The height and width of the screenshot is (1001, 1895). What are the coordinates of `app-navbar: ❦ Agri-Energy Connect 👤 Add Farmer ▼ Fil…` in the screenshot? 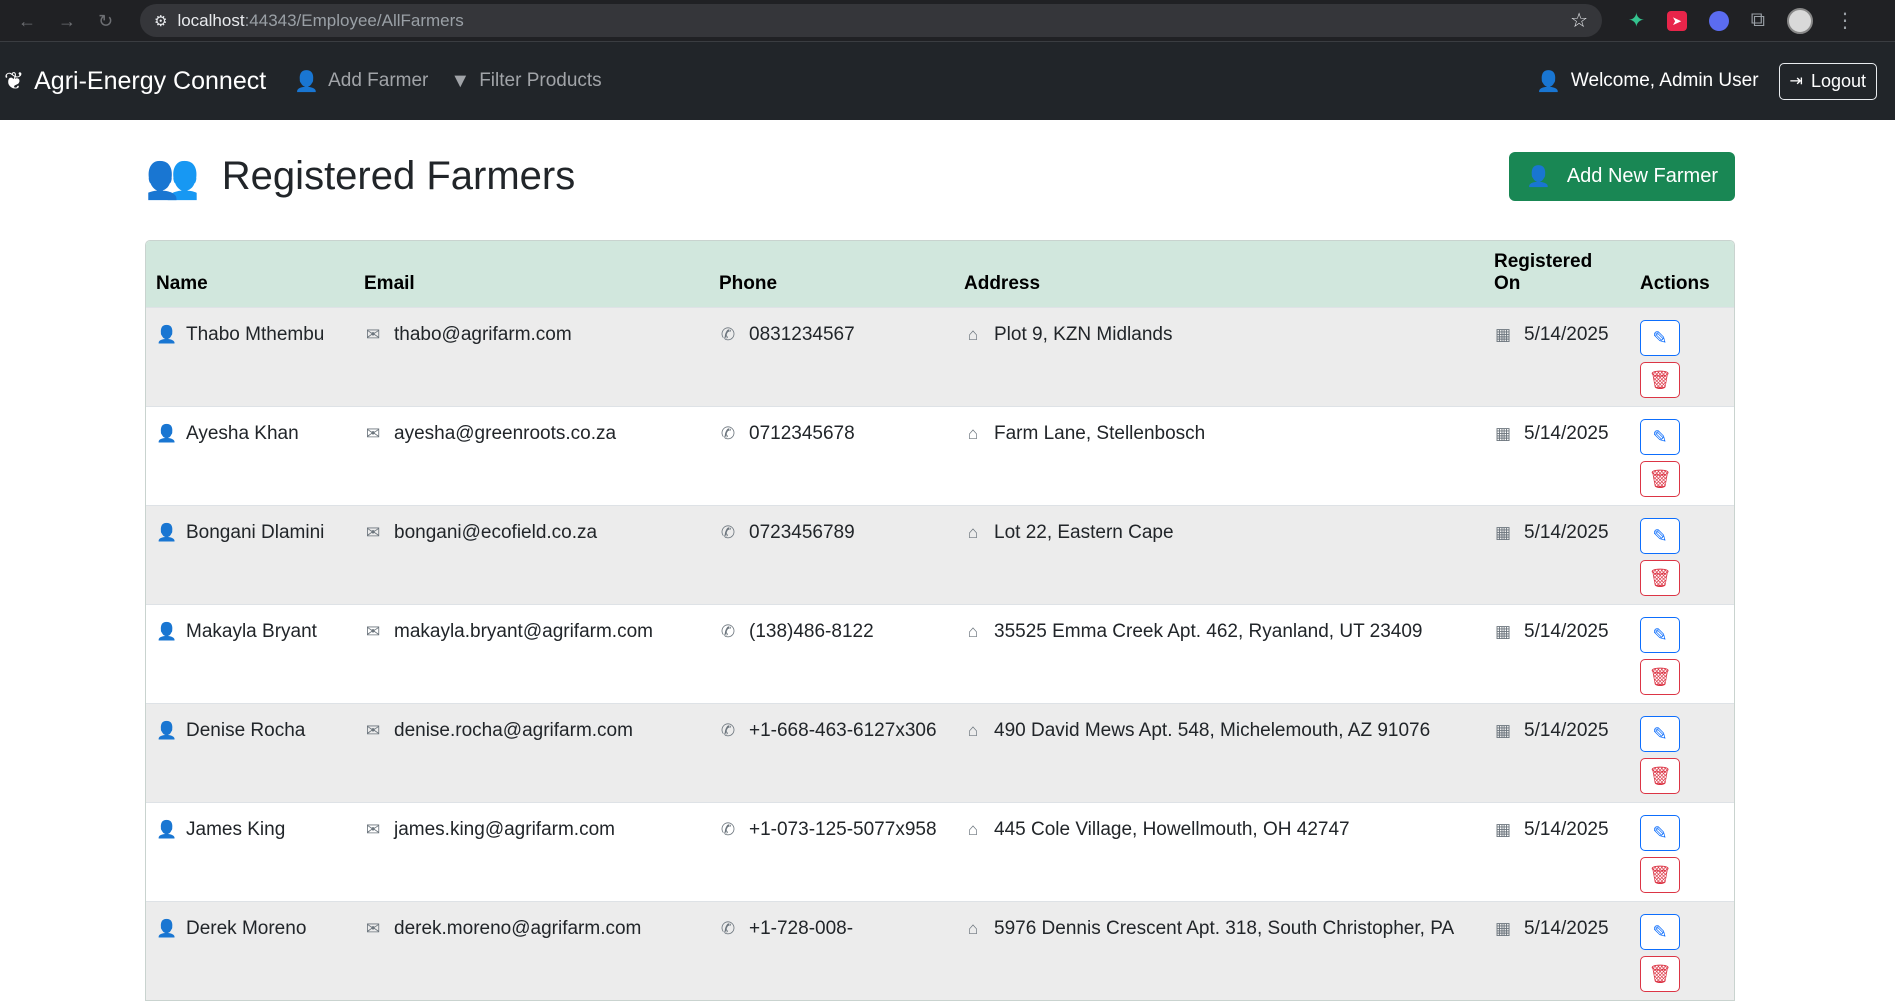 It's located at (947, 80).